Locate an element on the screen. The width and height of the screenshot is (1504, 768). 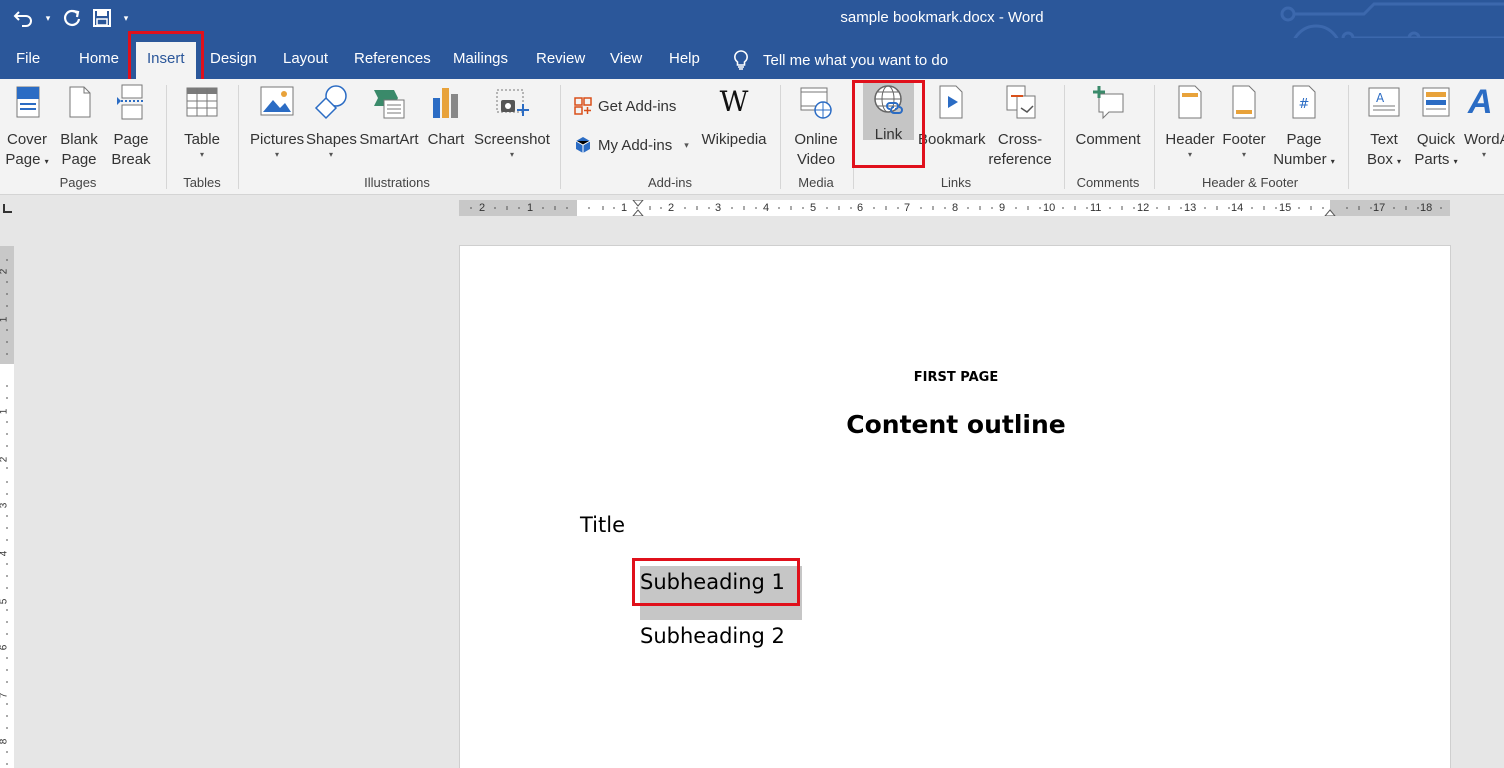
ruler-tick-label: 13 is located at coordinates (1190, 208).